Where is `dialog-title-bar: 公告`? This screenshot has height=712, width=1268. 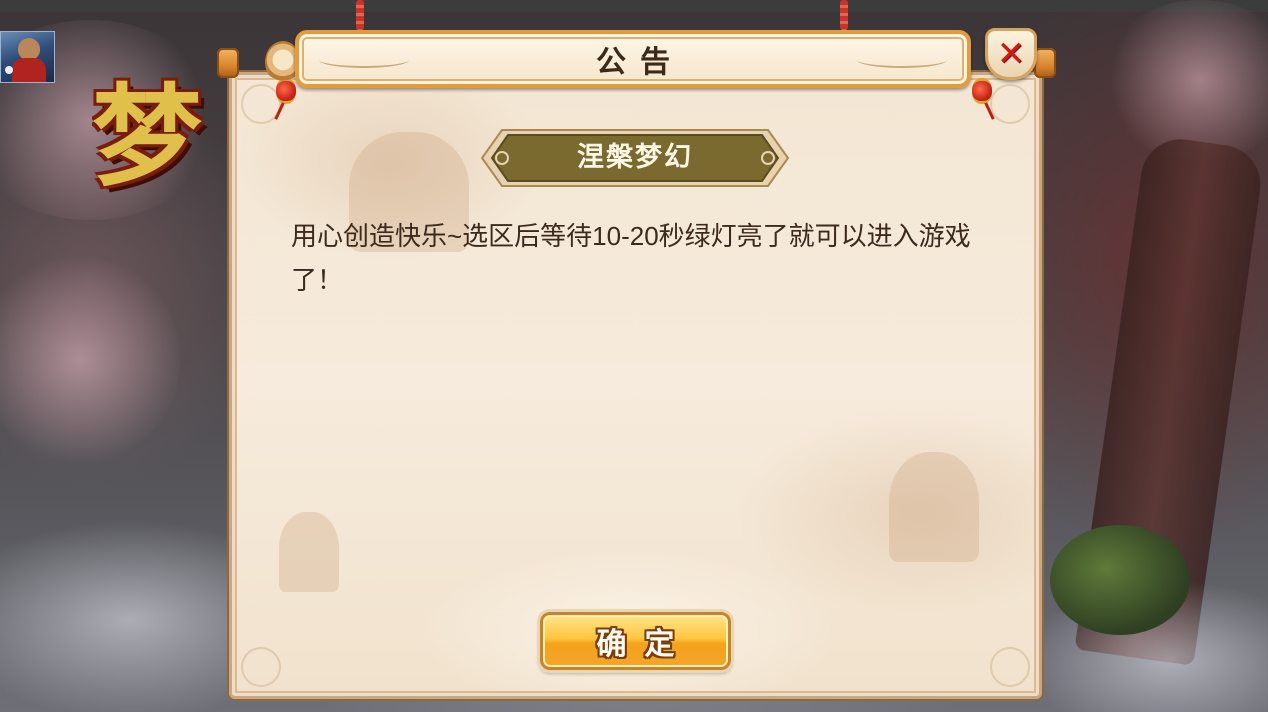
dialog-title-bar: 公告 is located at coordinates (633, 59).